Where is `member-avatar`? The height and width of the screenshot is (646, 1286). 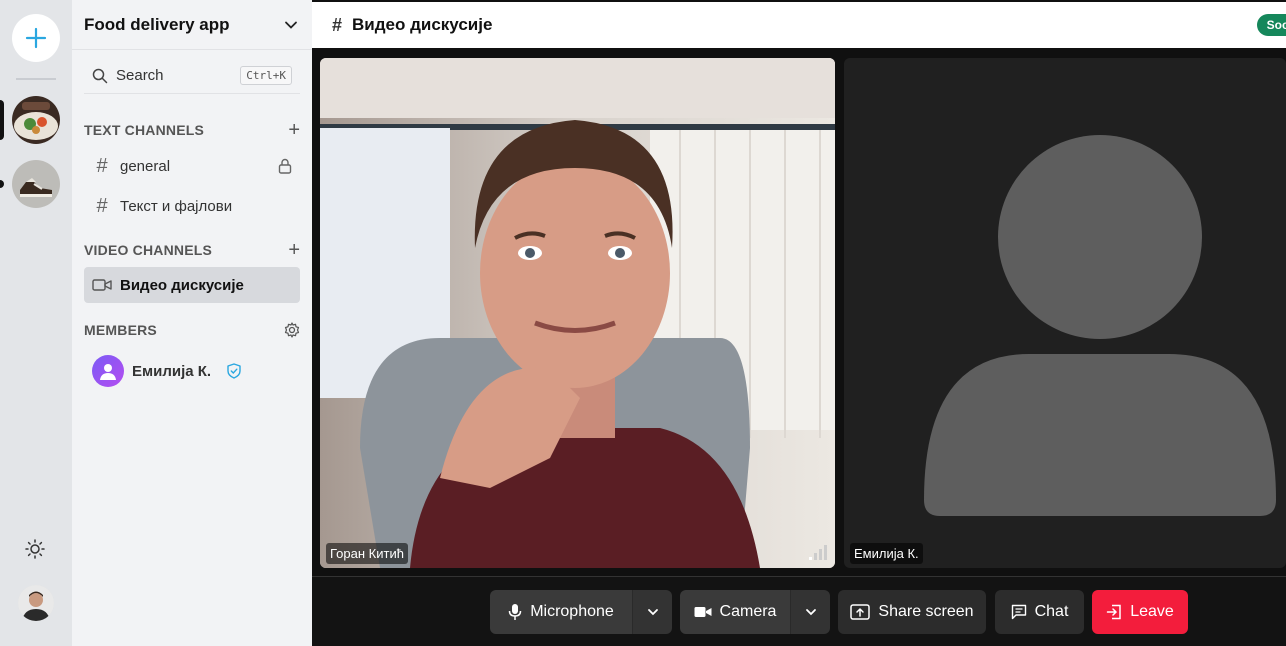
member-avatar is located at coordinates (108, 371).